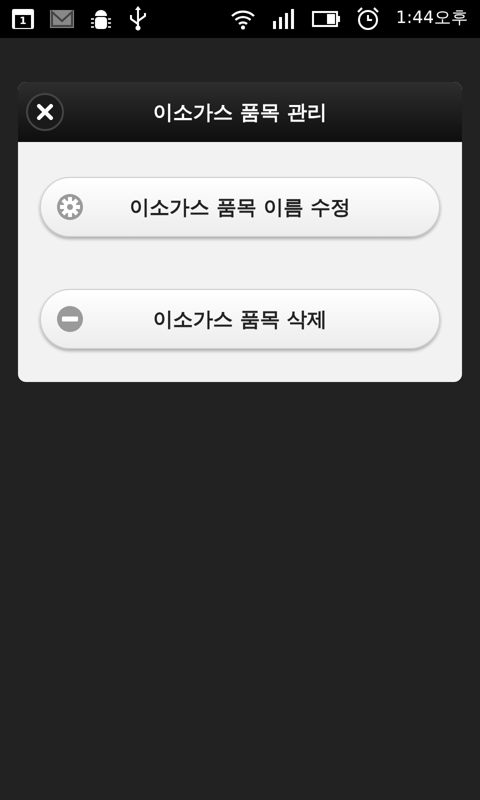 This screenshot has width=480, height=800. Describe the element at coordinates (70, 207) in the screenshot. I see `gear-icon` at that location.